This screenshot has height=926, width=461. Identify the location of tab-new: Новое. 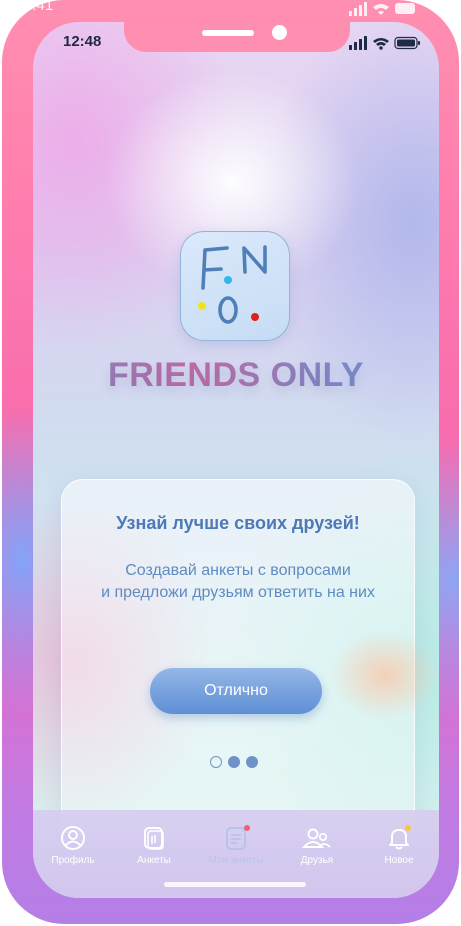
(399, 845).